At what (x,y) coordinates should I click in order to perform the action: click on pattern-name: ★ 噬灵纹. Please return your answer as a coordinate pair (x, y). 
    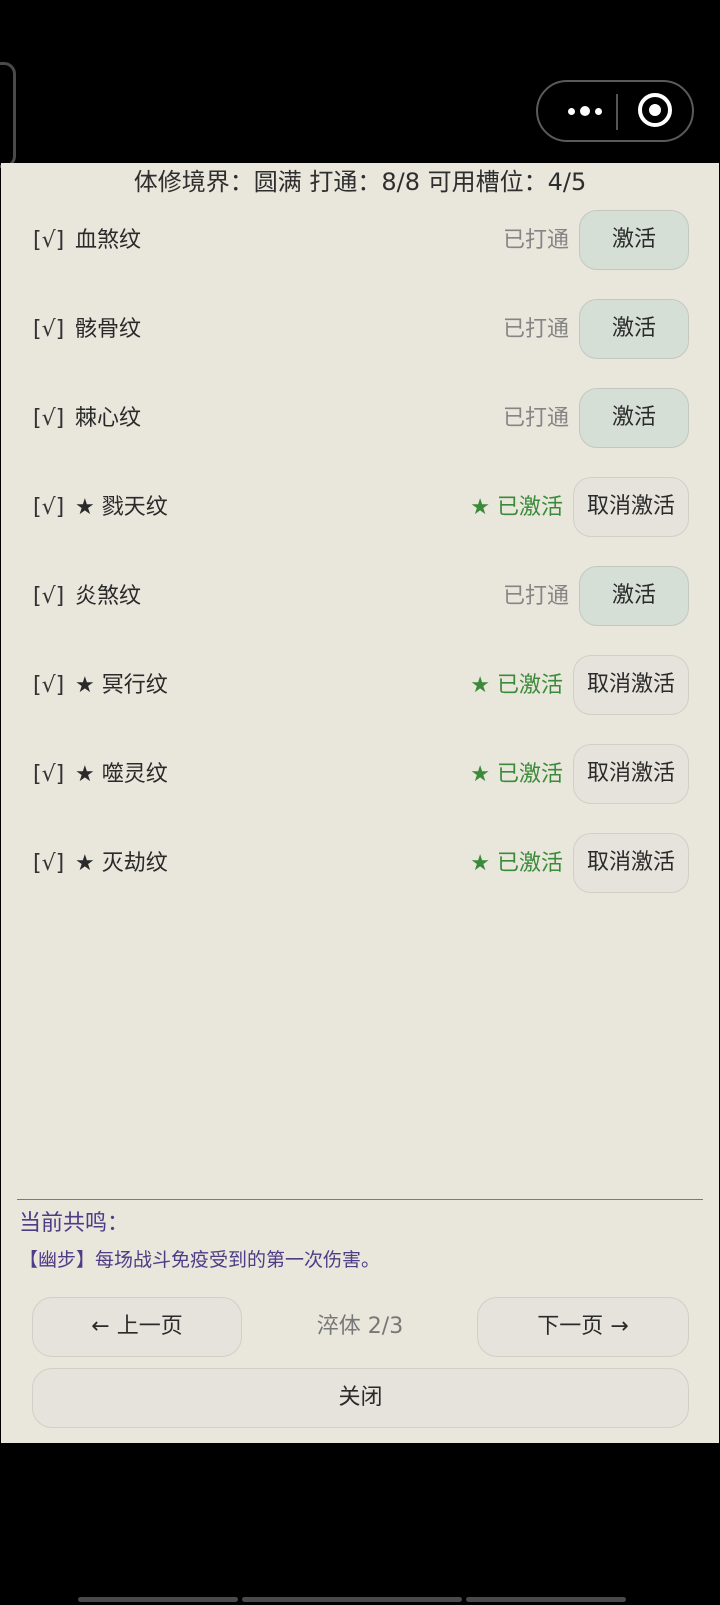
    Looking at the image, I should click on (121, 775).